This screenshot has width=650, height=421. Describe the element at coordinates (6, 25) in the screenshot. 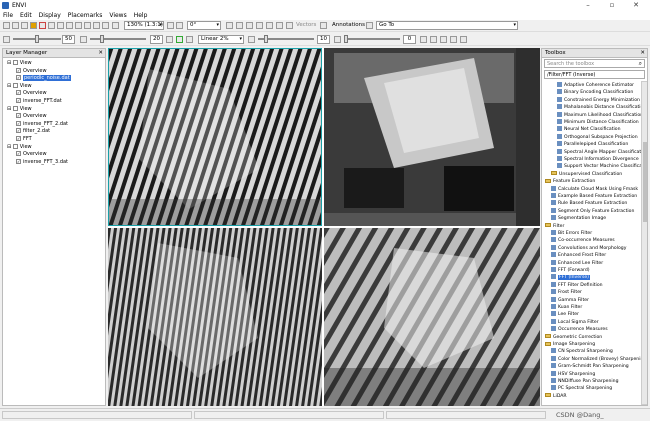

I see `open-icon` at that location.